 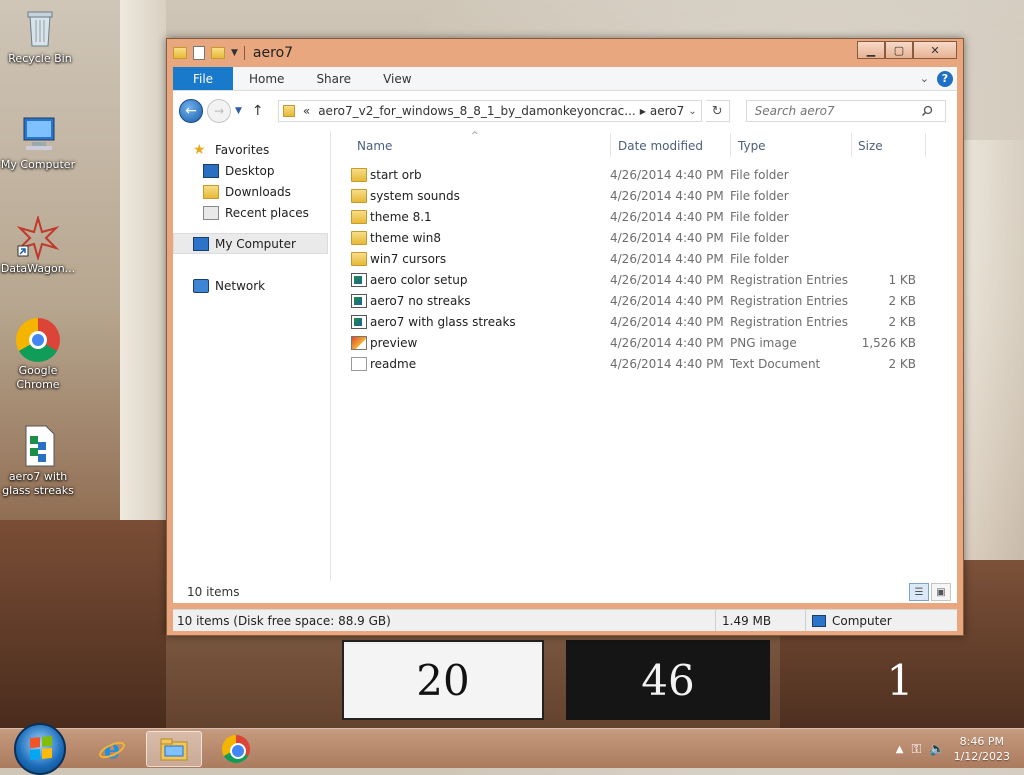 I want to click on desktop-icon-label: Google Chrome, so click(x=38, y=377).